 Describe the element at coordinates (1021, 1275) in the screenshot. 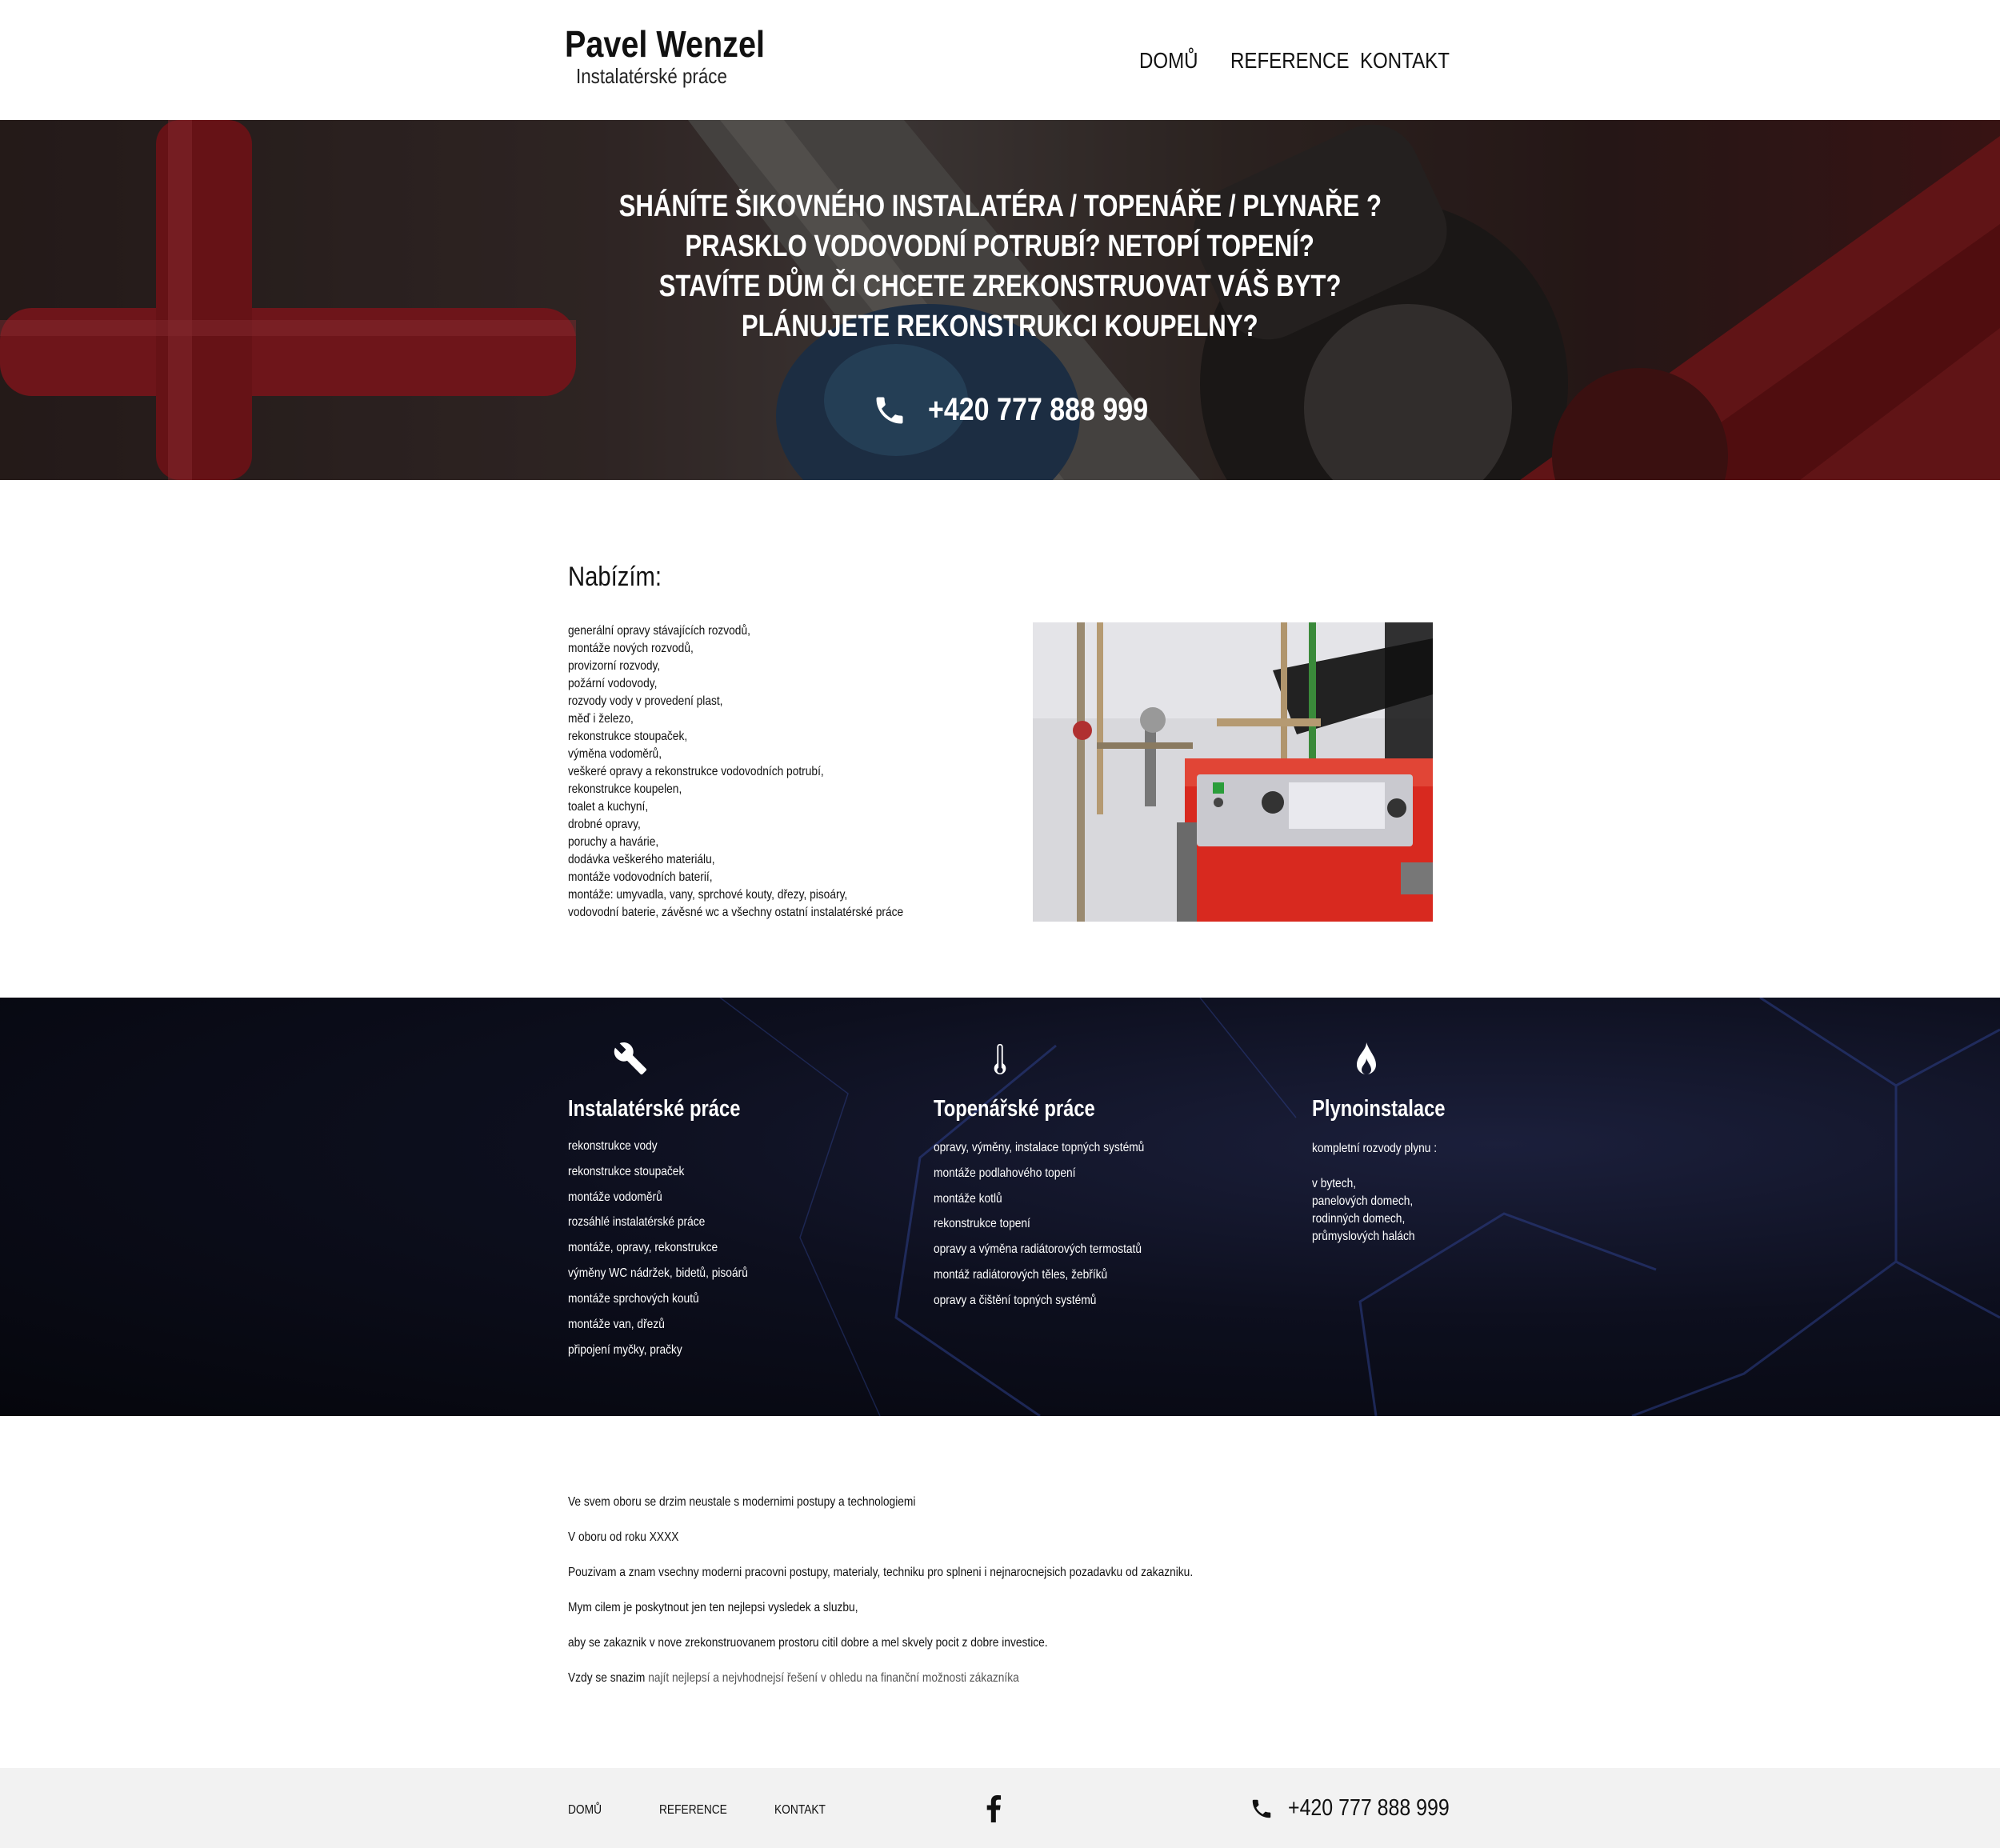

I see `service-item: montáž radiátorových těles, žebříků` at that location.